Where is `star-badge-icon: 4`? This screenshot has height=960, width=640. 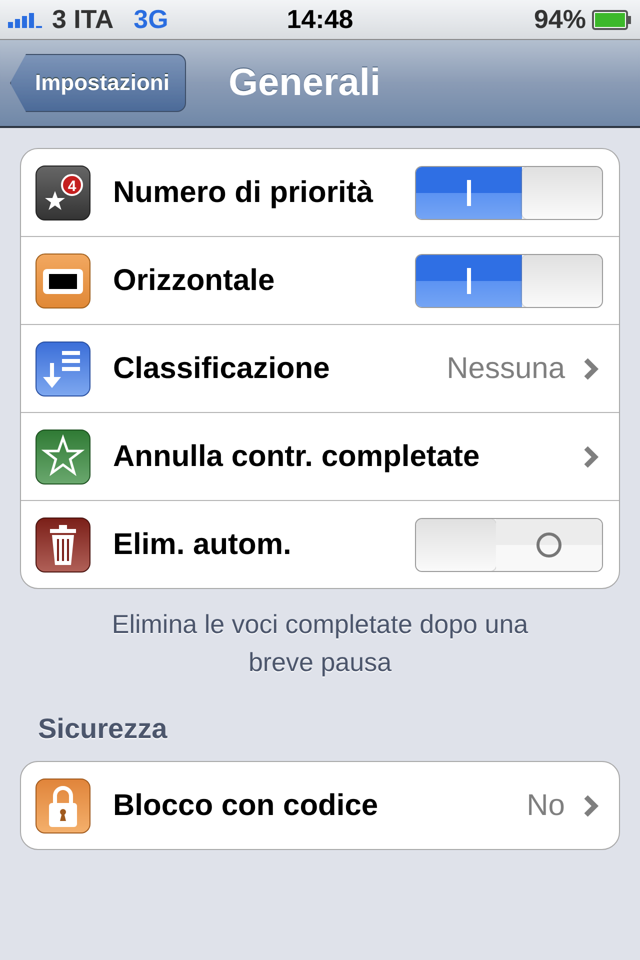 star-badge-icon: 4 is located at coordinates (63, 192).